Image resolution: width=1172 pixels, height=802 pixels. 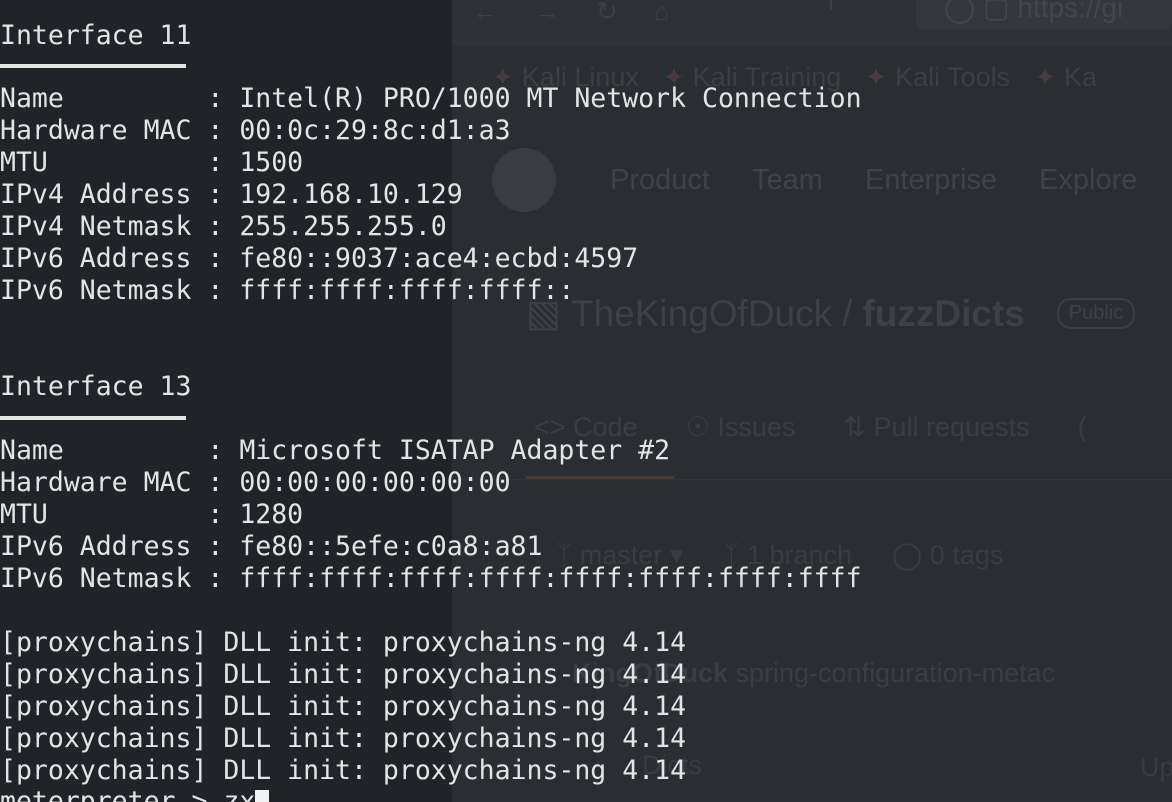 What do you see at coordinates (255, 130) in the screenshot?
I see `iface11-mac-row: Hardware MAC : 00:0c:29:8c:d1:a3` at bounding box center [255, 130].